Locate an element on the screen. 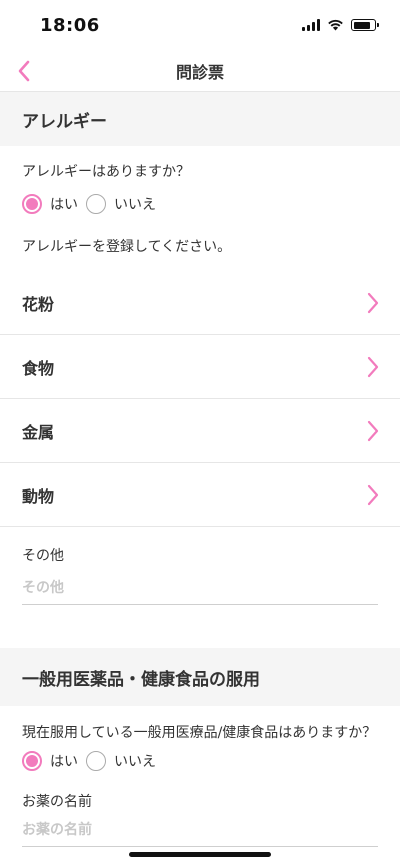 The width and height of the screenshot is (400, 865). allergy-radio-group: はい いいえ is located at coordinates (200, 204).